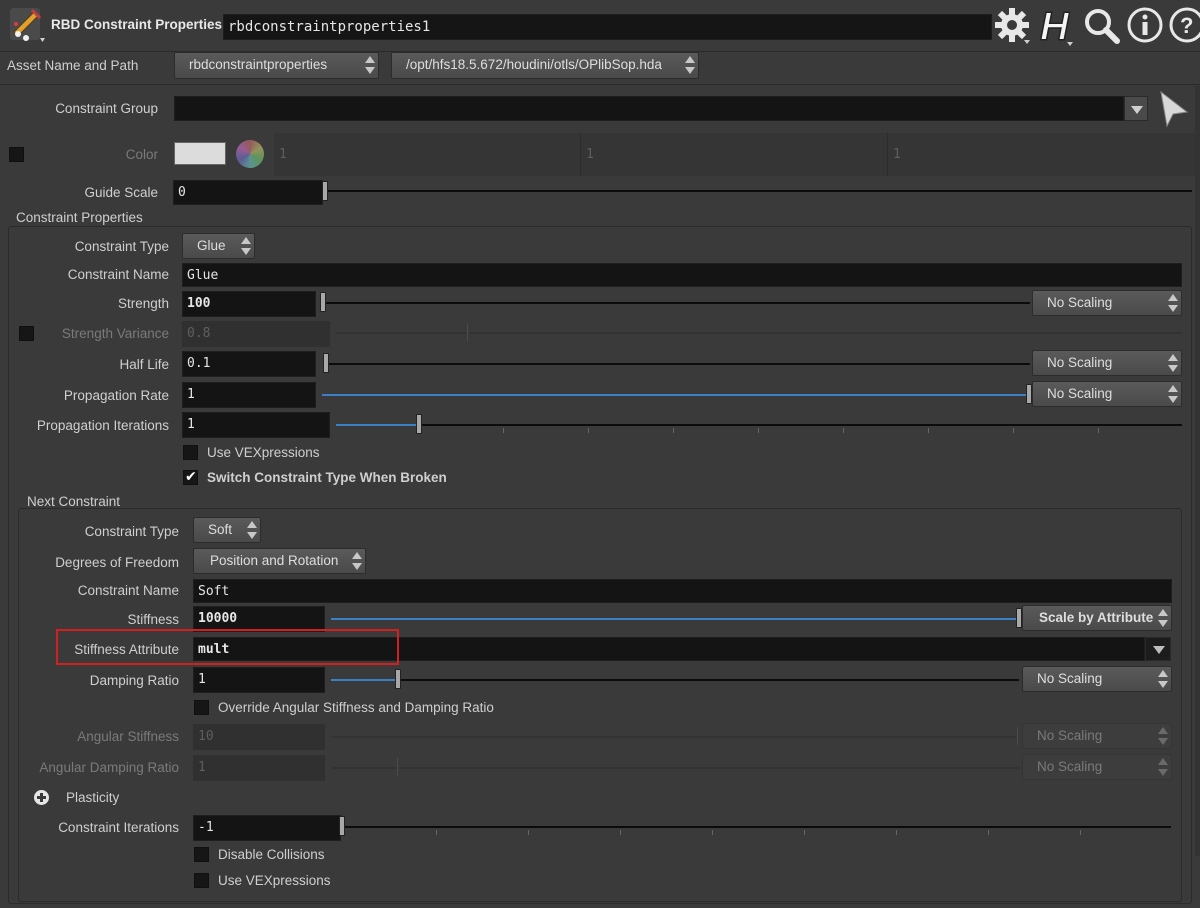 This screenshot has width=1200, height=908. I want to click on strength-variance-checkbox, so click(26, 333).